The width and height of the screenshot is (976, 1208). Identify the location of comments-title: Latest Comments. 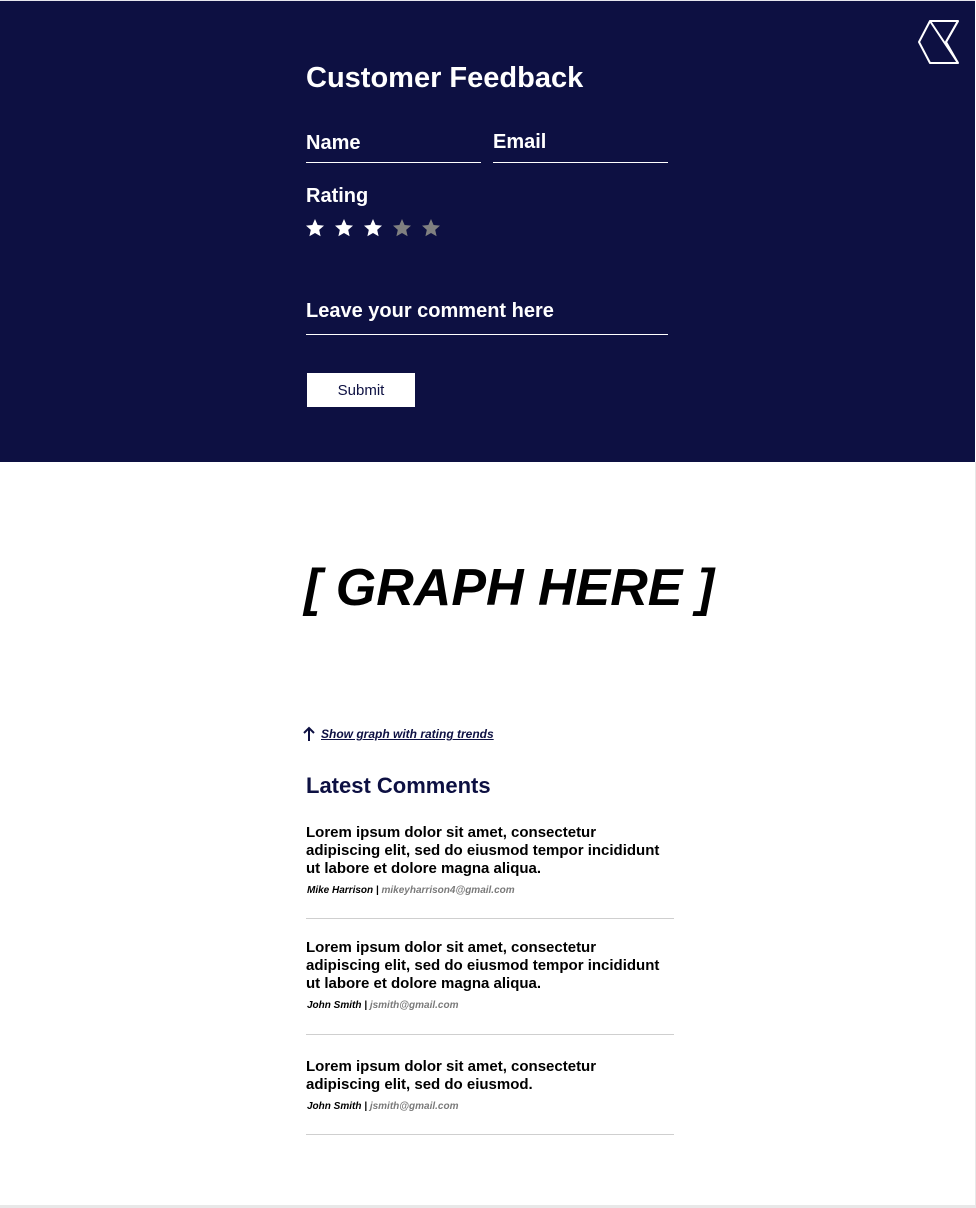
(398, 785).